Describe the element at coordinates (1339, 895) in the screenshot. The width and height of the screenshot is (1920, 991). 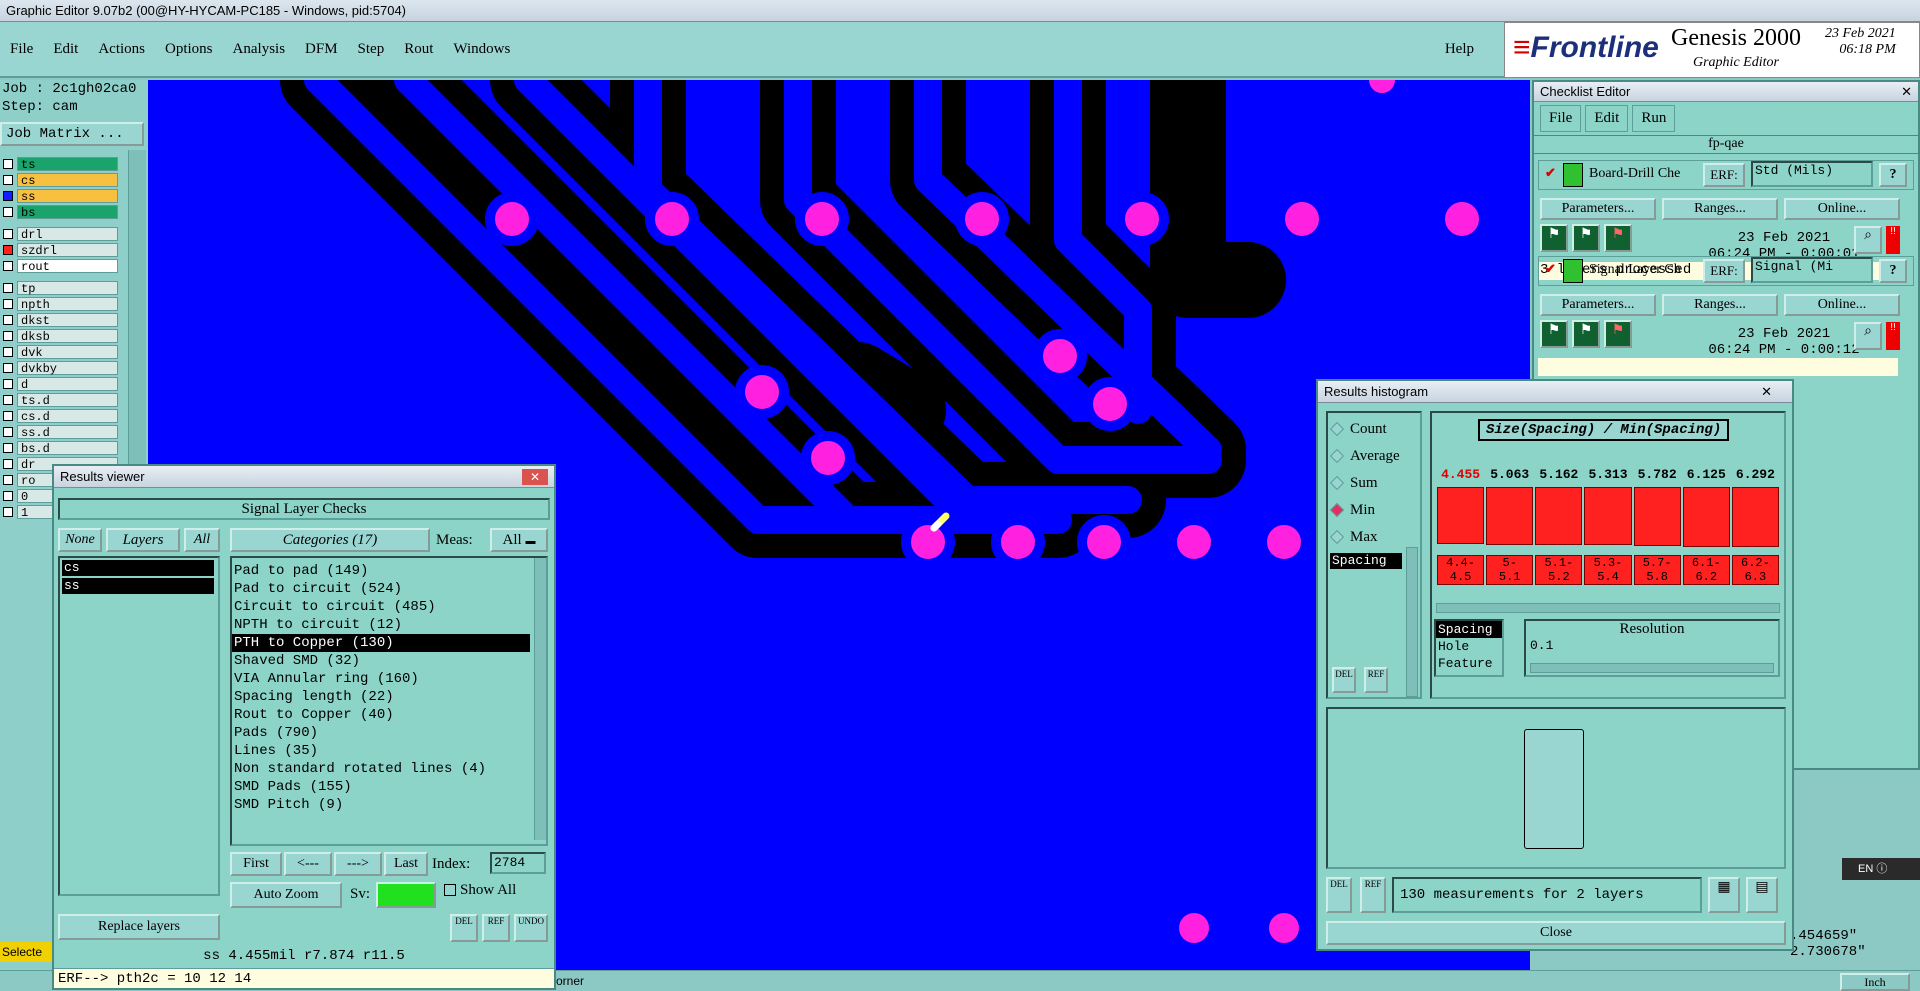
I see `del-button: DEL` at that location.